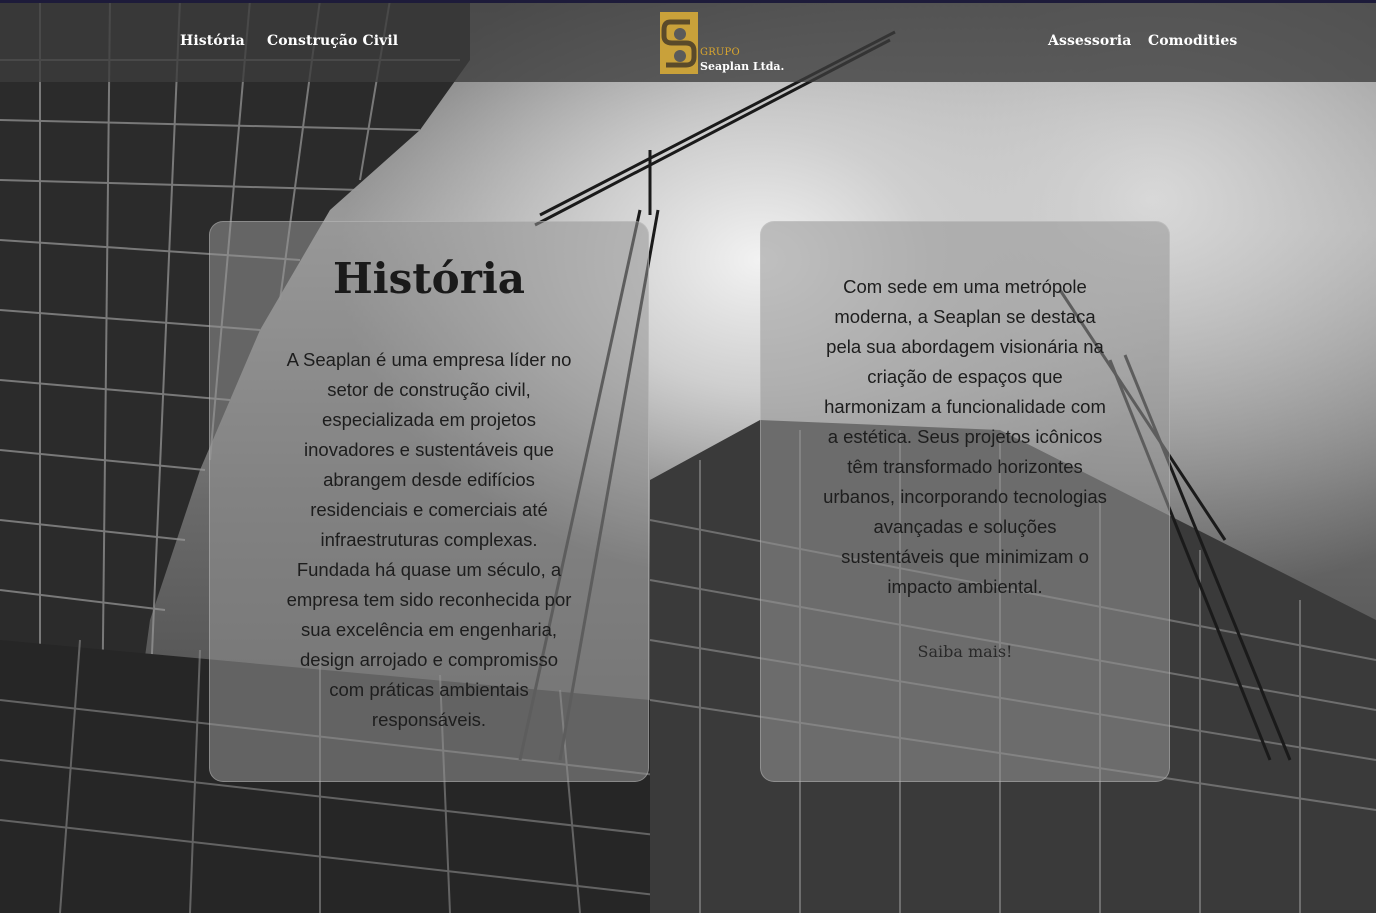 This screenshot has height=913, width=1376. Describe the element at coordinates (965, 651) in the screenshot. I see `saiba-mais-link: Saiba mais!` at that location.